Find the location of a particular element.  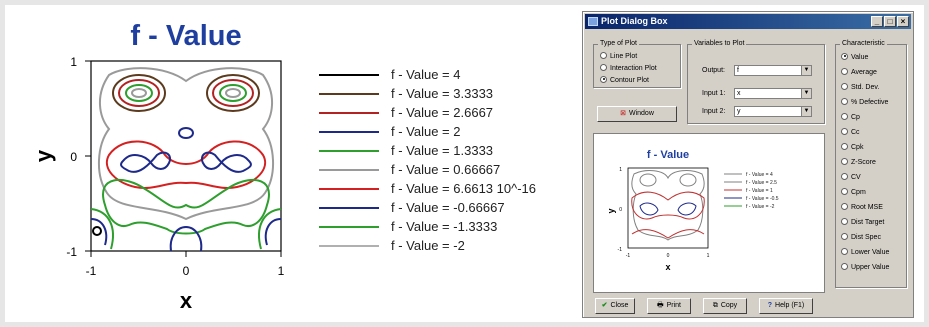

radio-char-lower-value-dot is located at coordinates (844, 251).